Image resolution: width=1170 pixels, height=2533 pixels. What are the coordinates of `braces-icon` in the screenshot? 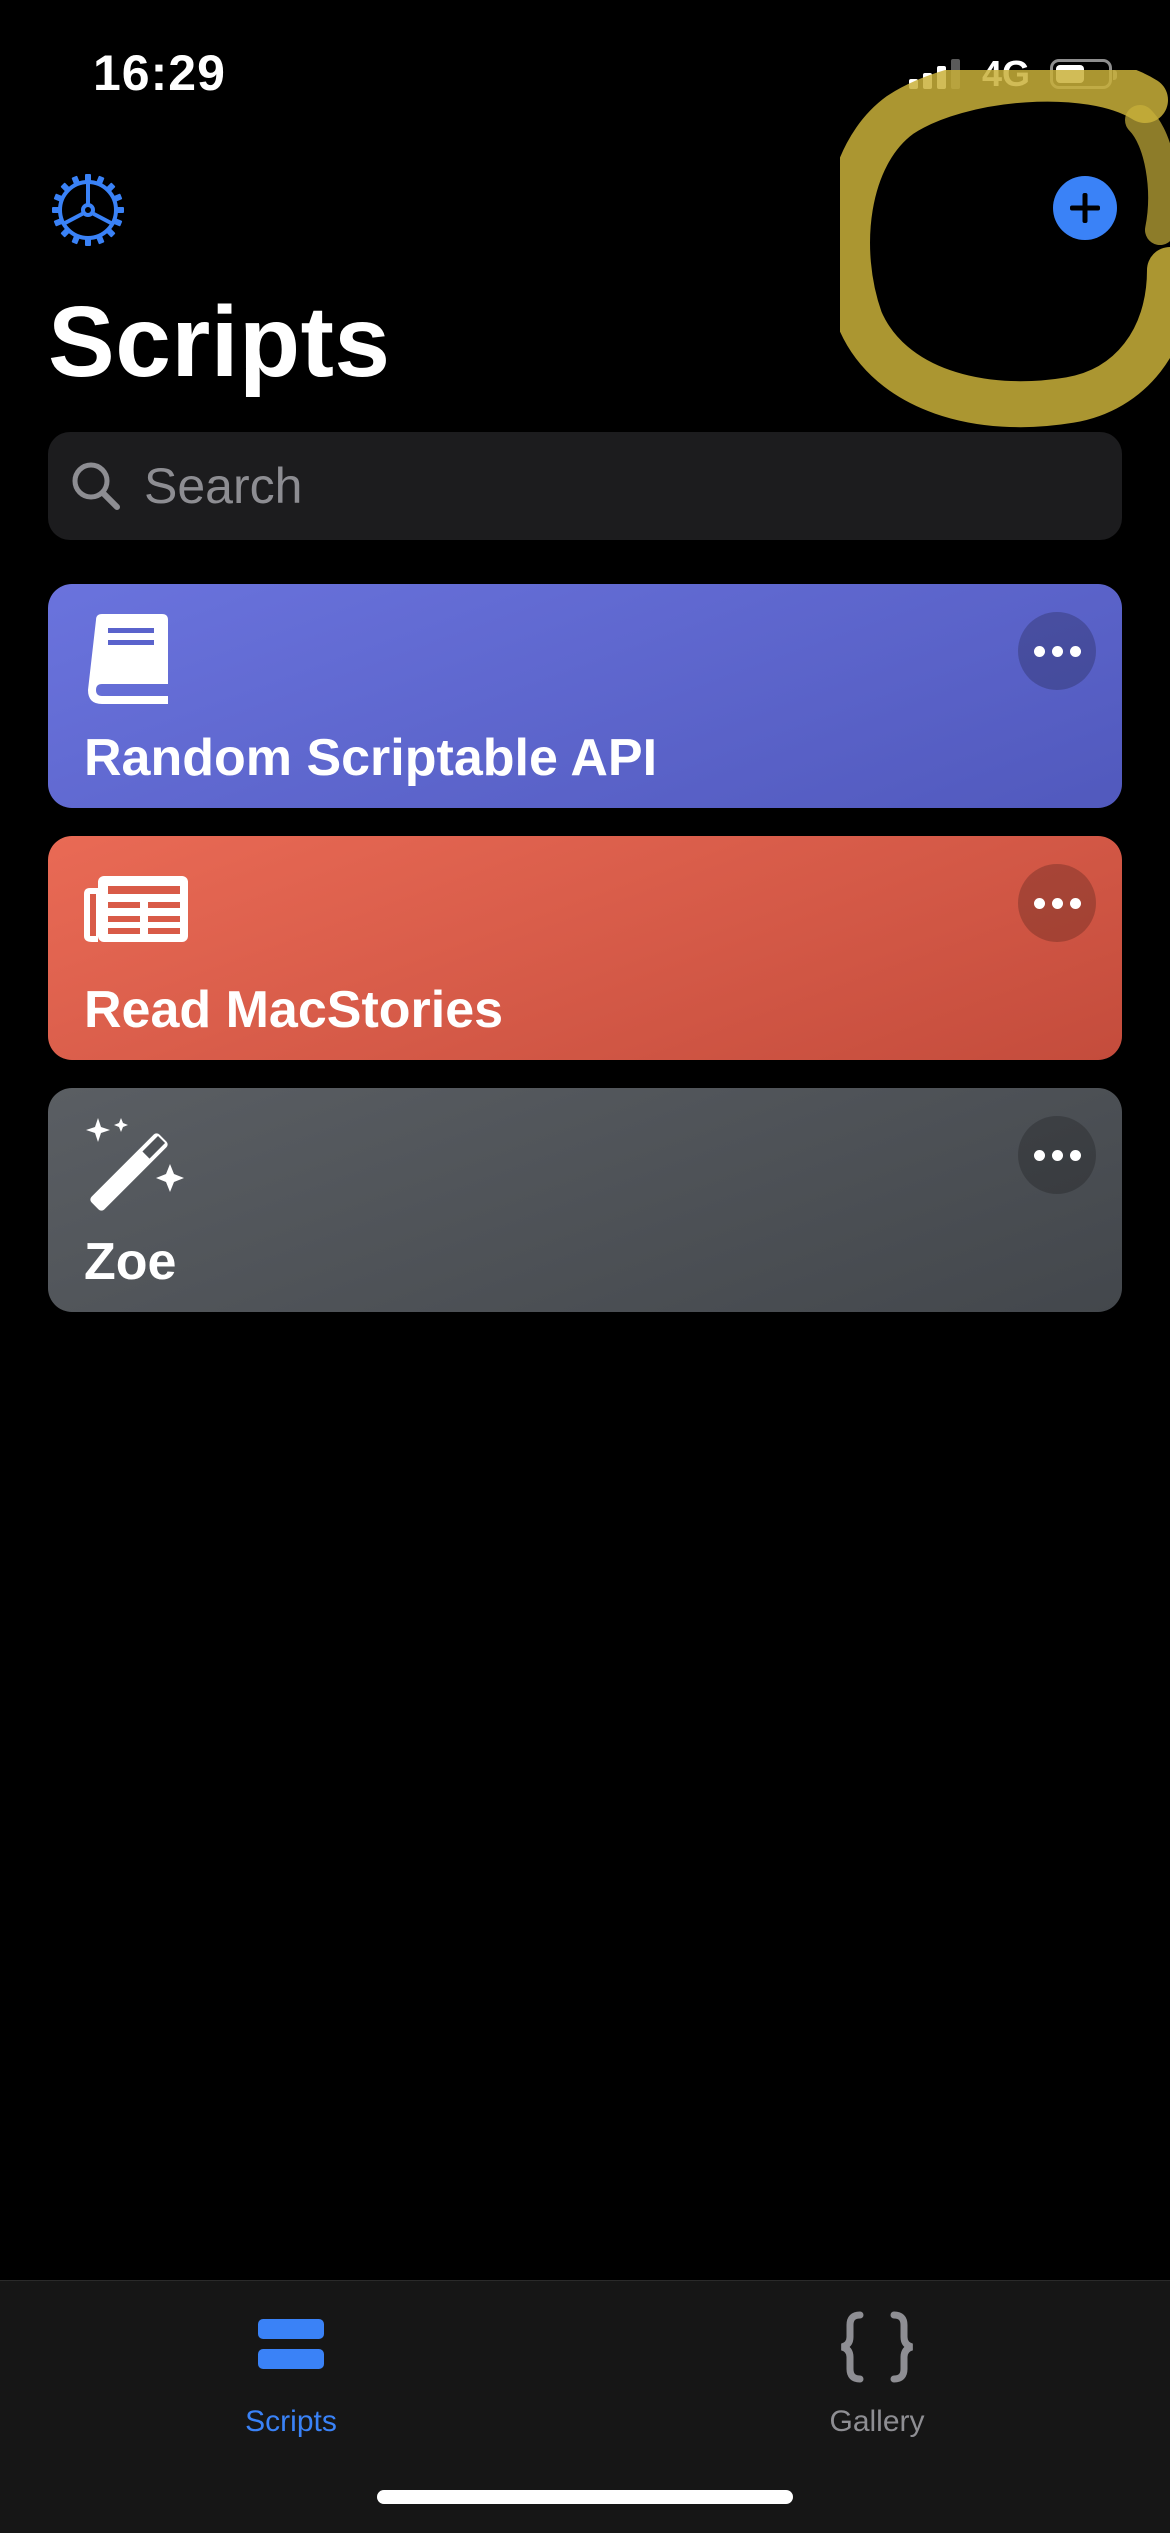 It's located at (877, 2347).